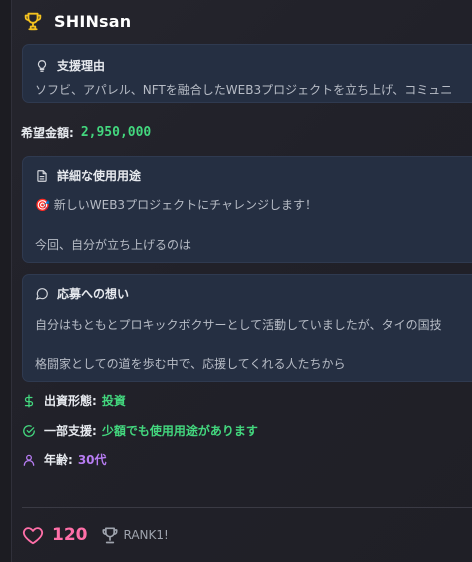 Image resolution: width=472 pixels, height=562 pixels. Describe the element at coordinates (29, 400) in the screenshot. I see `dollar-icon` at that location.